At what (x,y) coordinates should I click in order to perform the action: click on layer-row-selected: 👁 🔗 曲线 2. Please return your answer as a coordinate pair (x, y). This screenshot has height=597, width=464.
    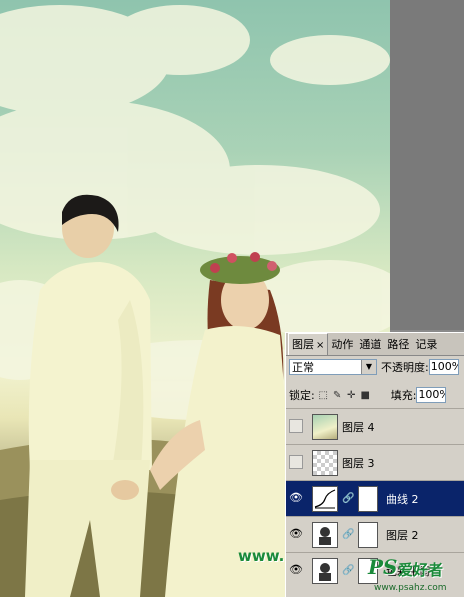
    Looking at the image, I should click on (375, 498).